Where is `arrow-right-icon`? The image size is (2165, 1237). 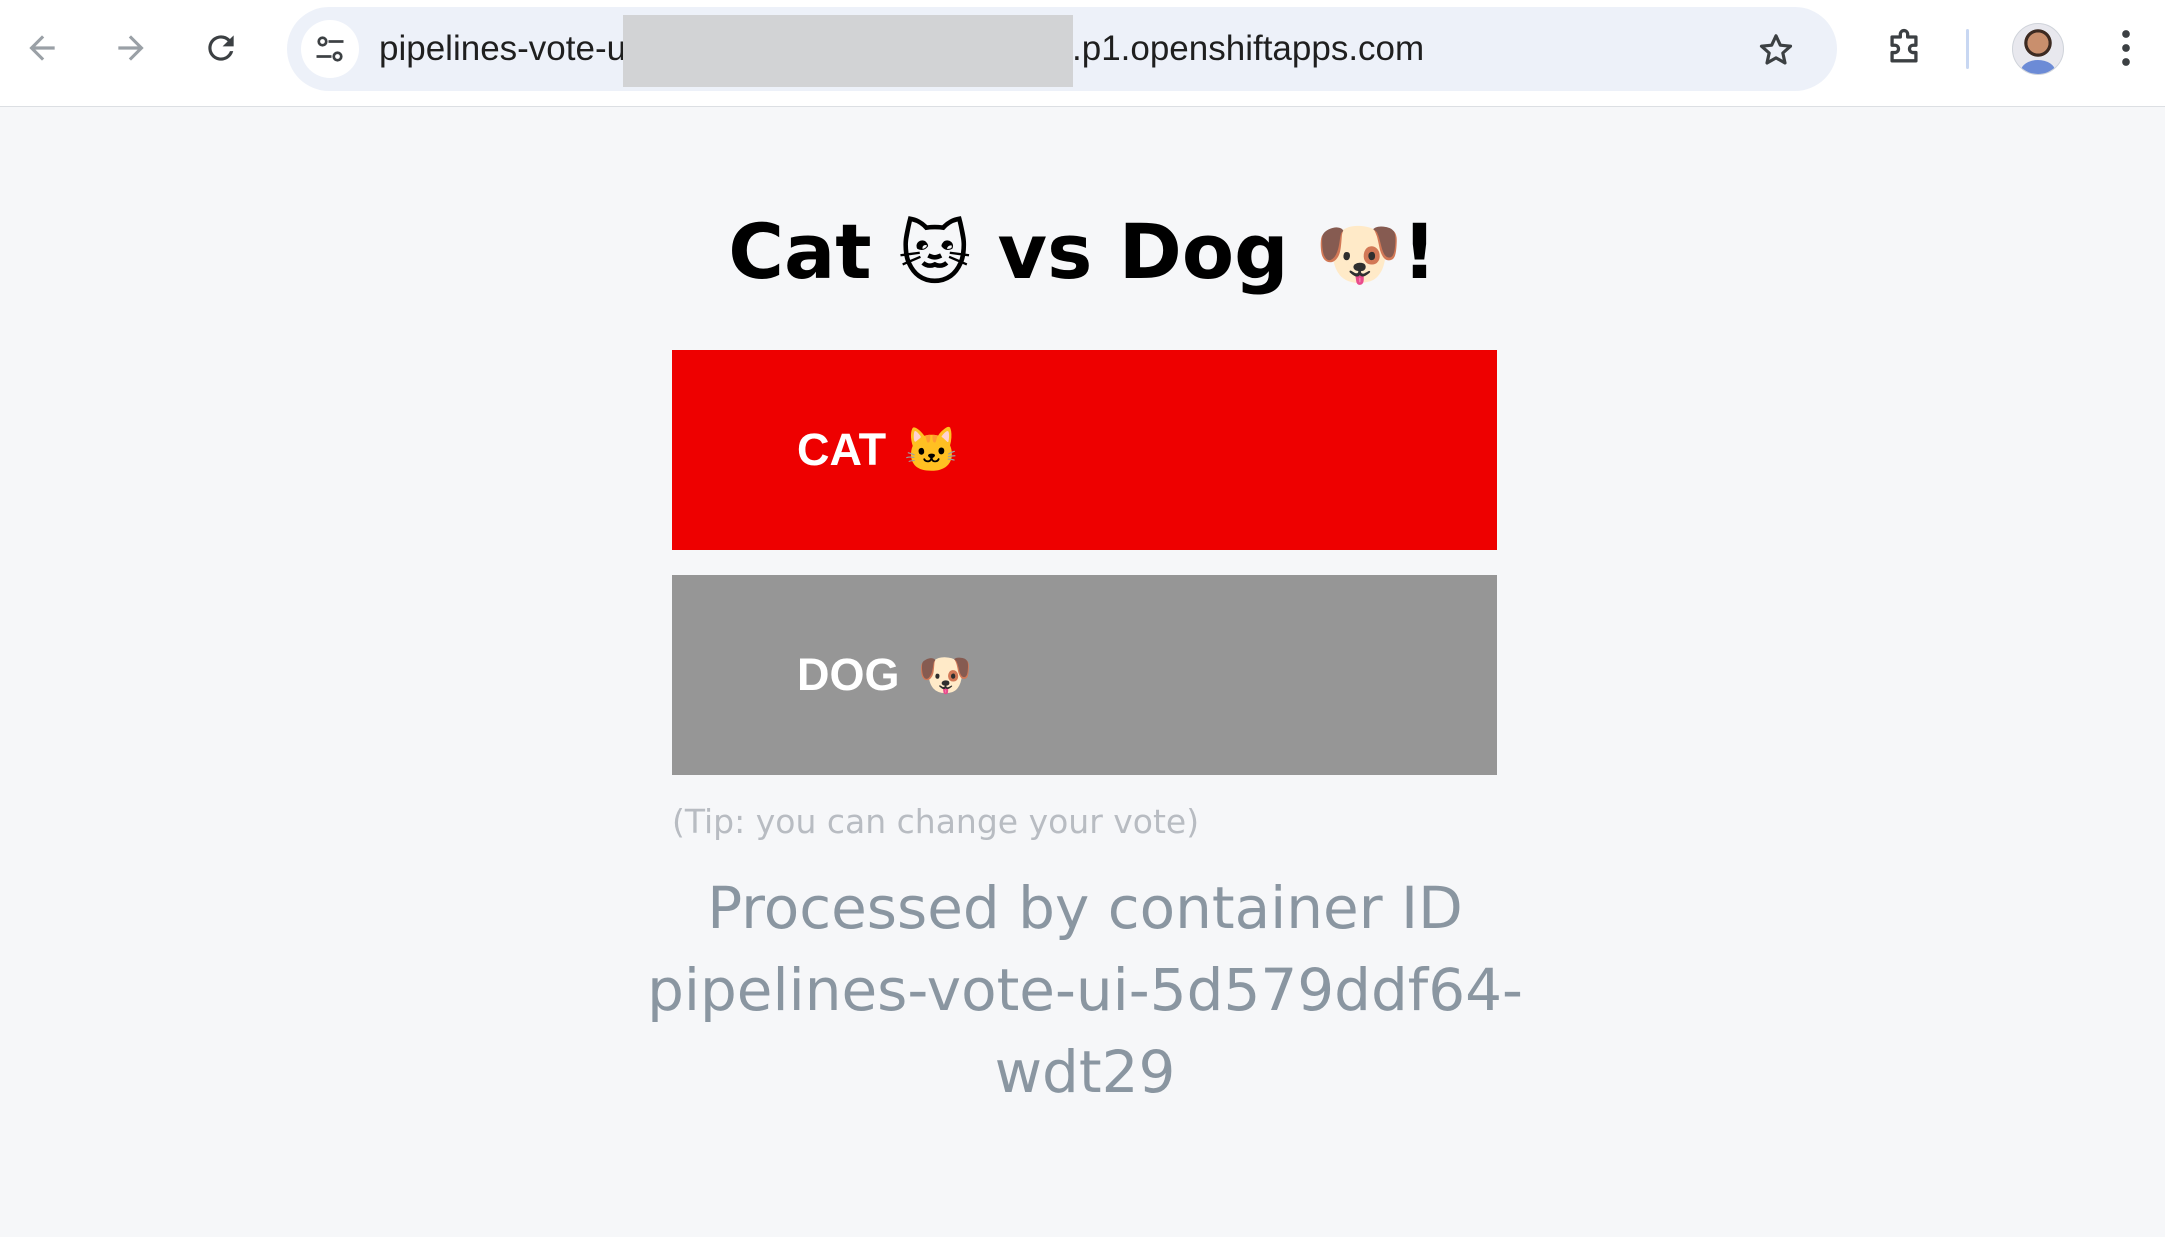 arrow-right-icon is located at coordinates (131, 48).